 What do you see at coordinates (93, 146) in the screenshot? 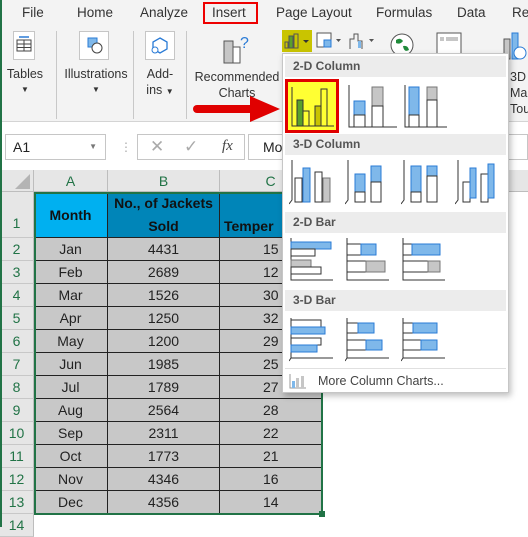
I see `chevron-down-icon: ▼` at bounding box center [93, 146].